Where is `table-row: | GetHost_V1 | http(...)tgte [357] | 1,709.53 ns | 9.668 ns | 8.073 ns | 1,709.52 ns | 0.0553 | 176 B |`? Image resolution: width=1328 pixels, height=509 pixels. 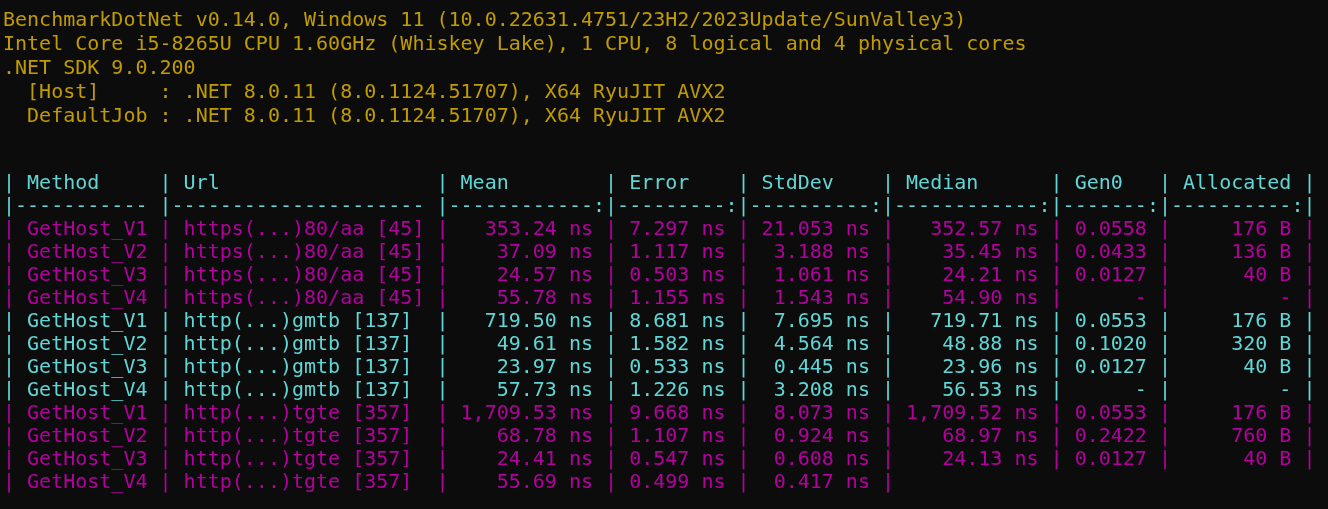
table-row: | GetHost_V1 | http(...)tgte [357] | 1,709.53 ns | 9.668 ns | 8.073 ns | 1,709.52 ns | 0.0553 | 176 B | is located at coordinates (659, 412).